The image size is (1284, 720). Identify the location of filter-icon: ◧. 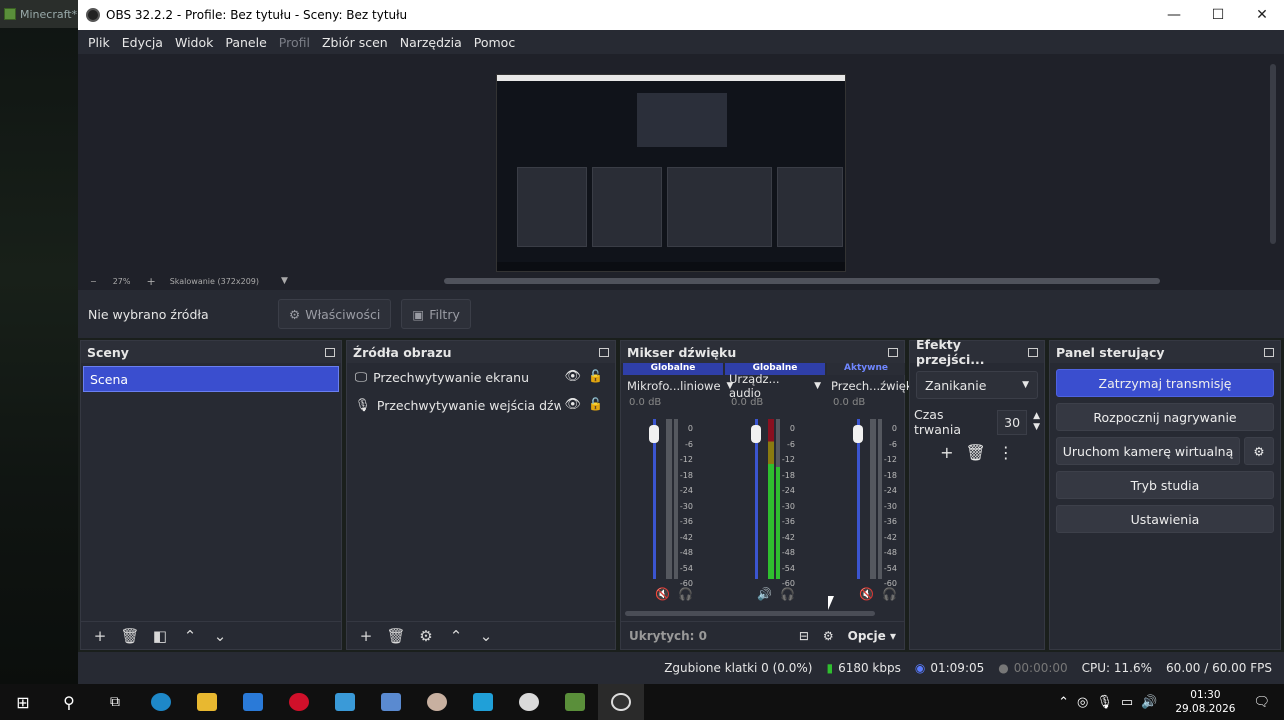
(160, 636).